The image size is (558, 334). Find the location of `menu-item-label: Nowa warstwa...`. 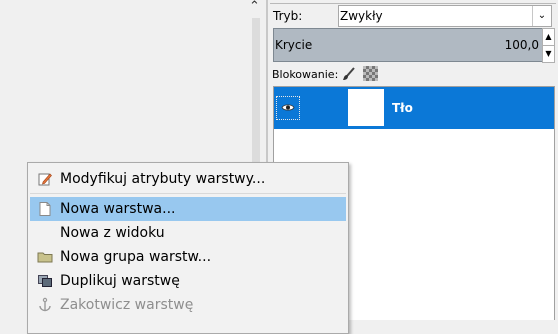

menu-item-label: Nowa warstwa... is located at coordinates (118, 209).